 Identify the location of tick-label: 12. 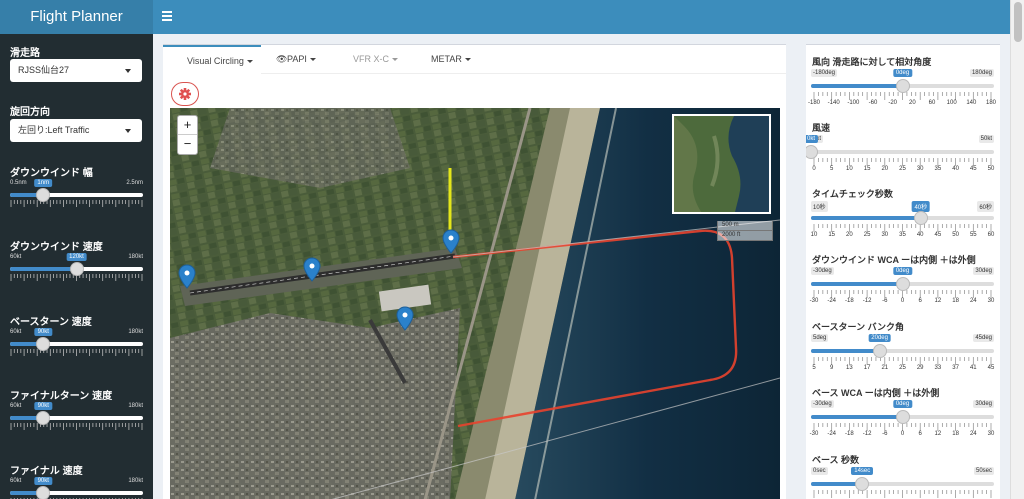
(938, 301).